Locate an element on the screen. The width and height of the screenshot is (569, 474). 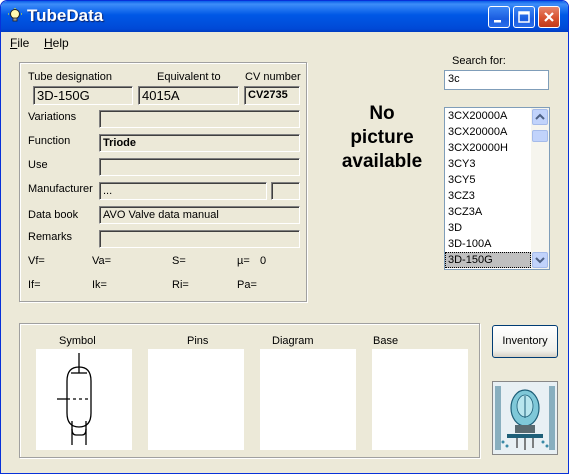
list-item: 3D-100A is located at coordinates (488, 244).